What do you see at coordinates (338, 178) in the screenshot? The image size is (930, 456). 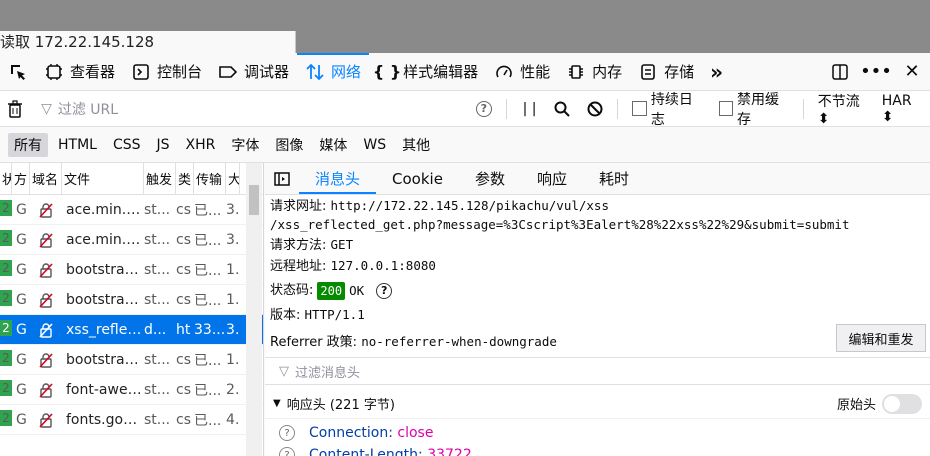 I see `detail-tab: 消息头` at bounding box center [338, 178].